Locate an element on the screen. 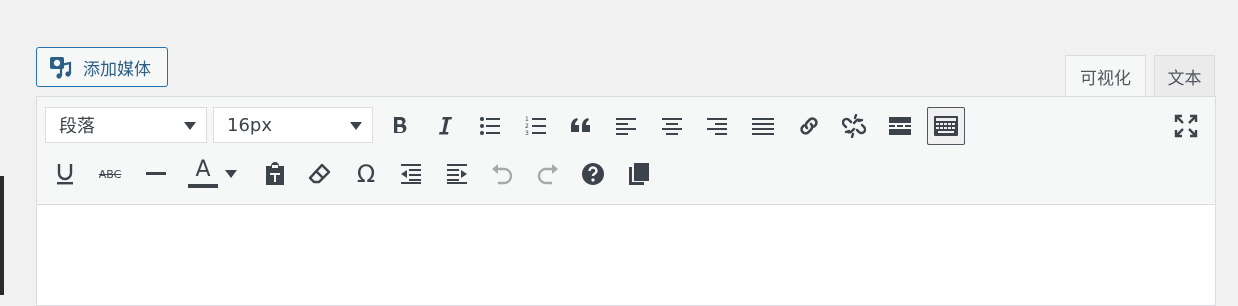 This screenshot has height=306, width=1238. redo-button is located at coordinates (548, 174).